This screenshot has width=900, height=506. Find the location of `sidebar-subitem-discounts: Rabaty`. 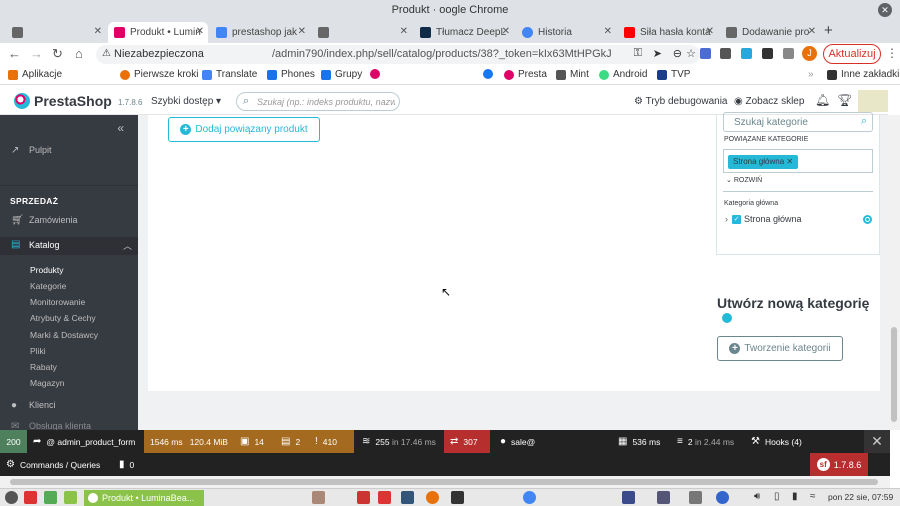

sidebar-subitem-discounts: Rabaty is located at coordinates (43, 367).